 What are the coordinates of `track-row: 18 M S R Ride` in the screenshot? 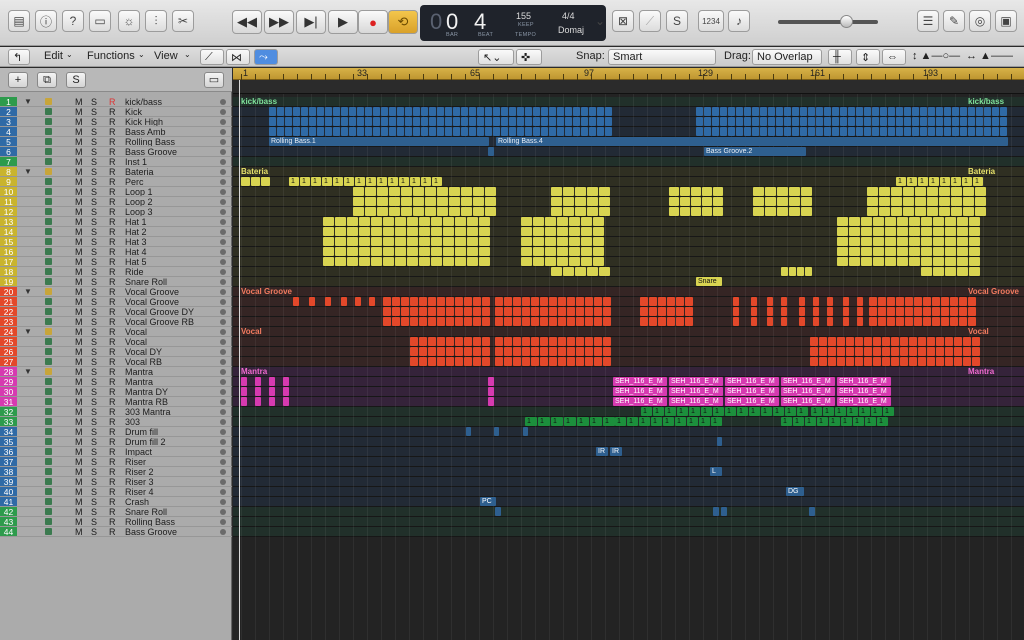 It's located at (116, 272).